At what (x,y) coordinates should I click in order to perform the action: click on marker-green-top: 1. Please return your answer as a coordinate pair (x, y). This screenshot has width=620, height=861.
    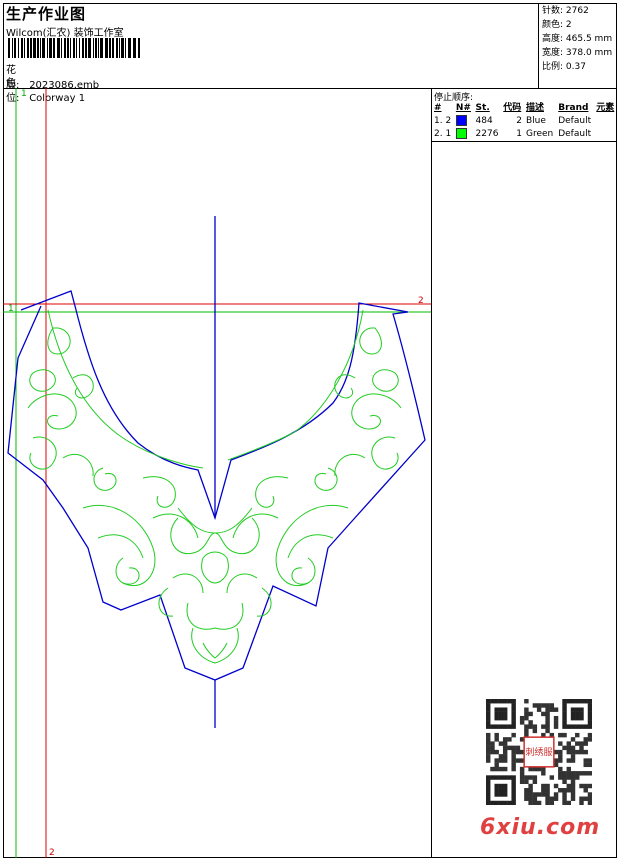
    Looking at the image, I should click on (24, 94).